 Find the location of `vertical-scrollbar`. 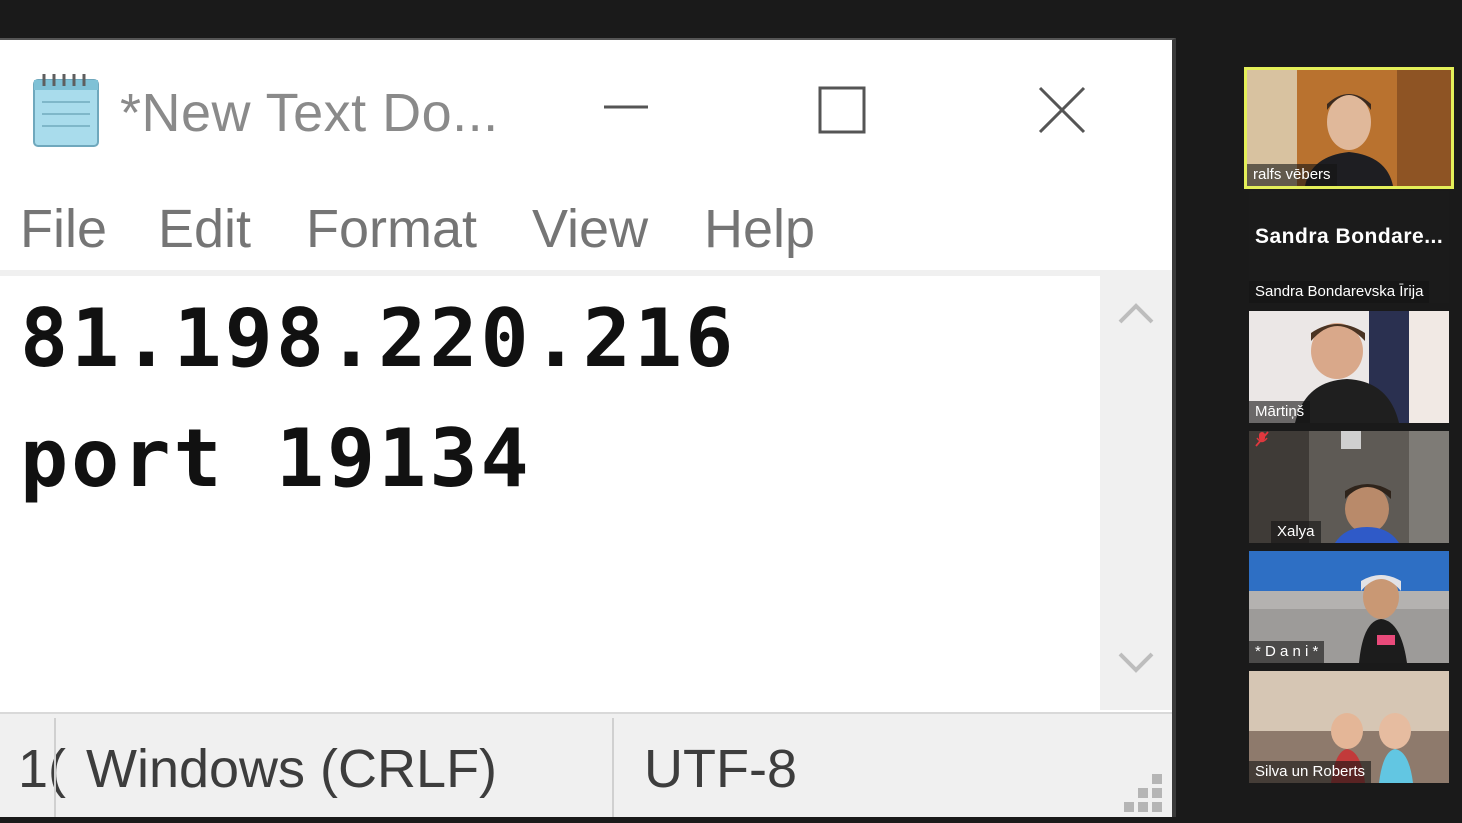

vertical-scrollbar is located at coordinates (1136, 490).